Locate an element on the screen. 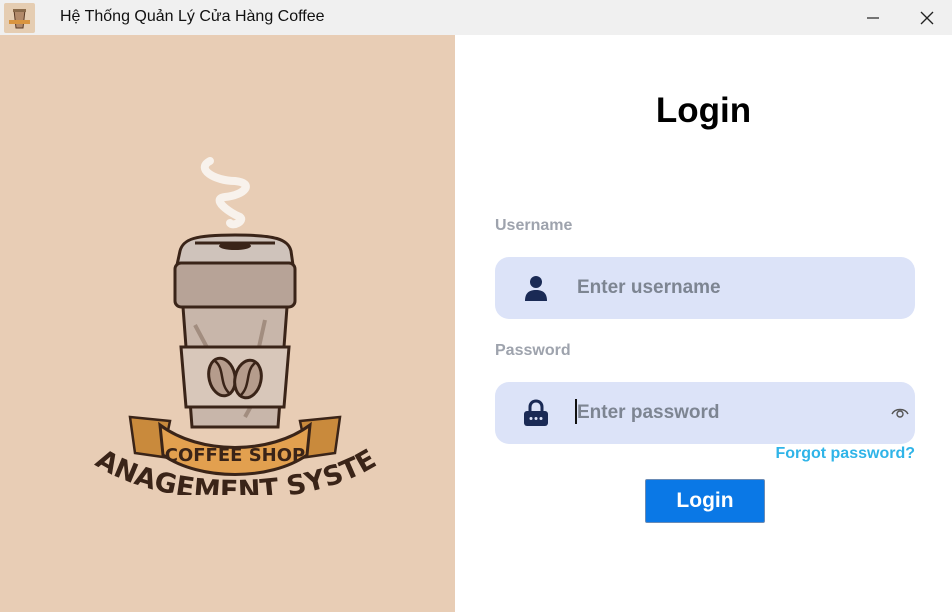 This screenshot has height=612, width=952. username-label: Username is located at coordinates (534, 225).